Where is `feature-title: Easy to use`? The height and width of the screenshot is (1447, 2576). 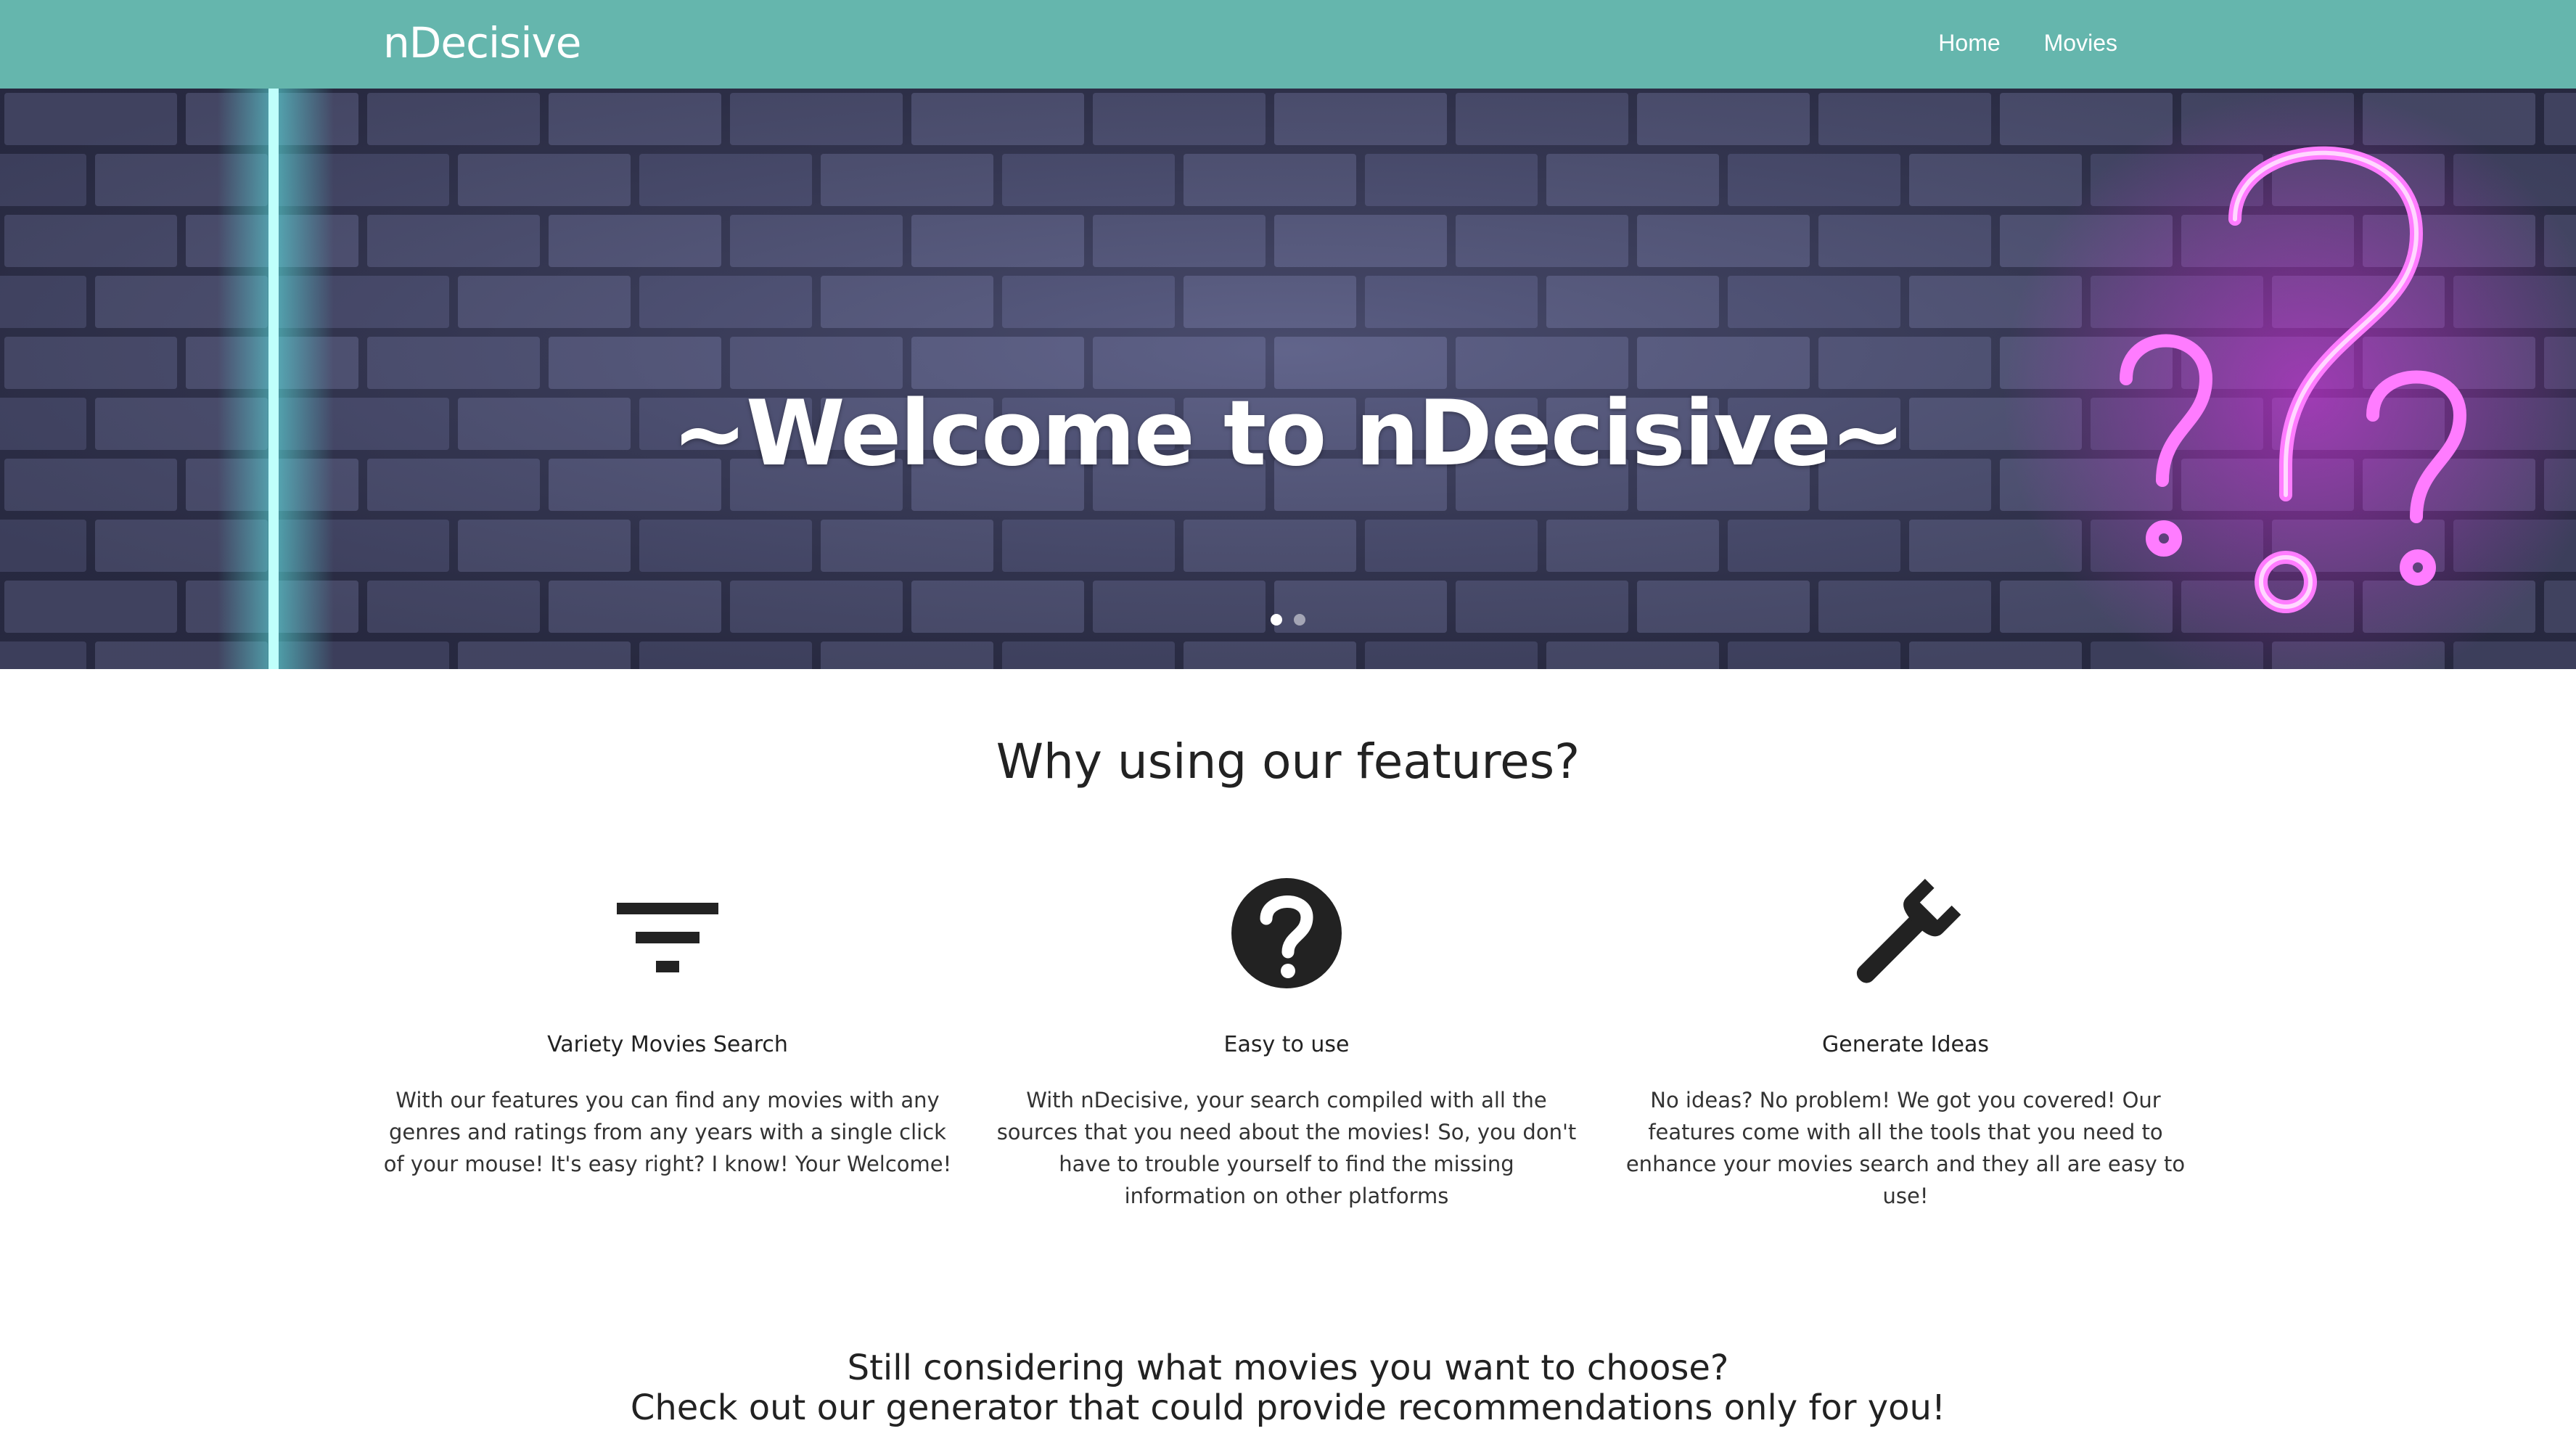 feature-title: Easy to use is located at coordinates (1286, 1044).